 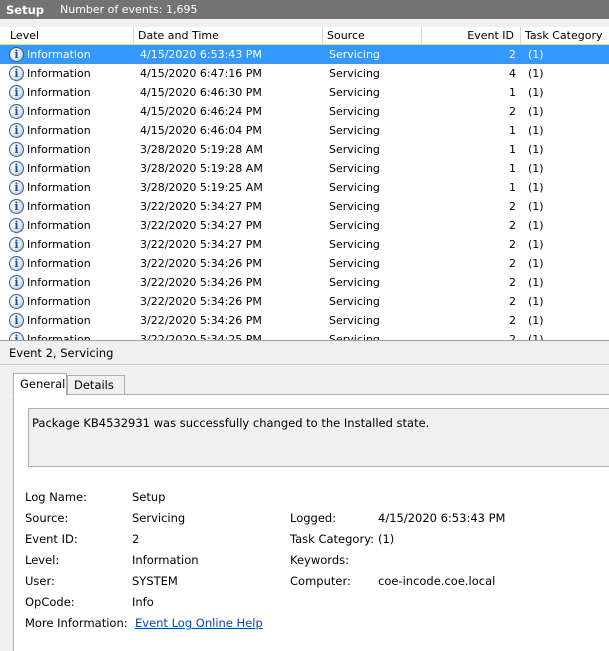 What do you see at coordinates (56, 497) in the screenshot?
I see `label-log-name: Log Name:` at bounding box center [56, 497].